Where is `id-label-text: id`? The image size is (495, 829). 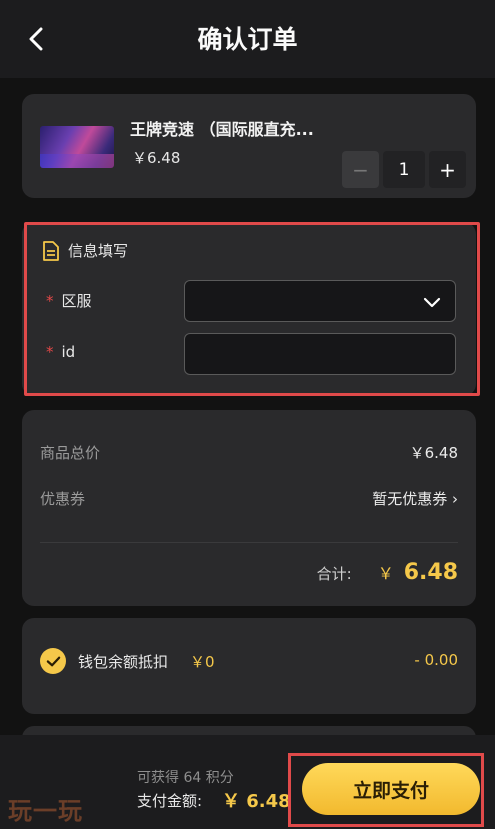 id-label-text: id is located at coordinates (68, 352).